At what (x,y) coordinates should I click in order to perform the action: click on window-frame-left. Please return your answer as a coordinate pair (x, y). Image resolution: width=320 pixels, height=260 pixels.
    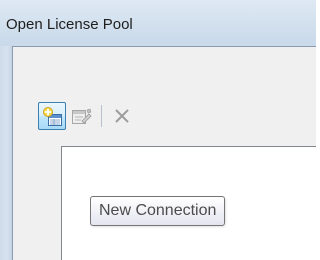
    Looking at the image, I should click on (6, 153).